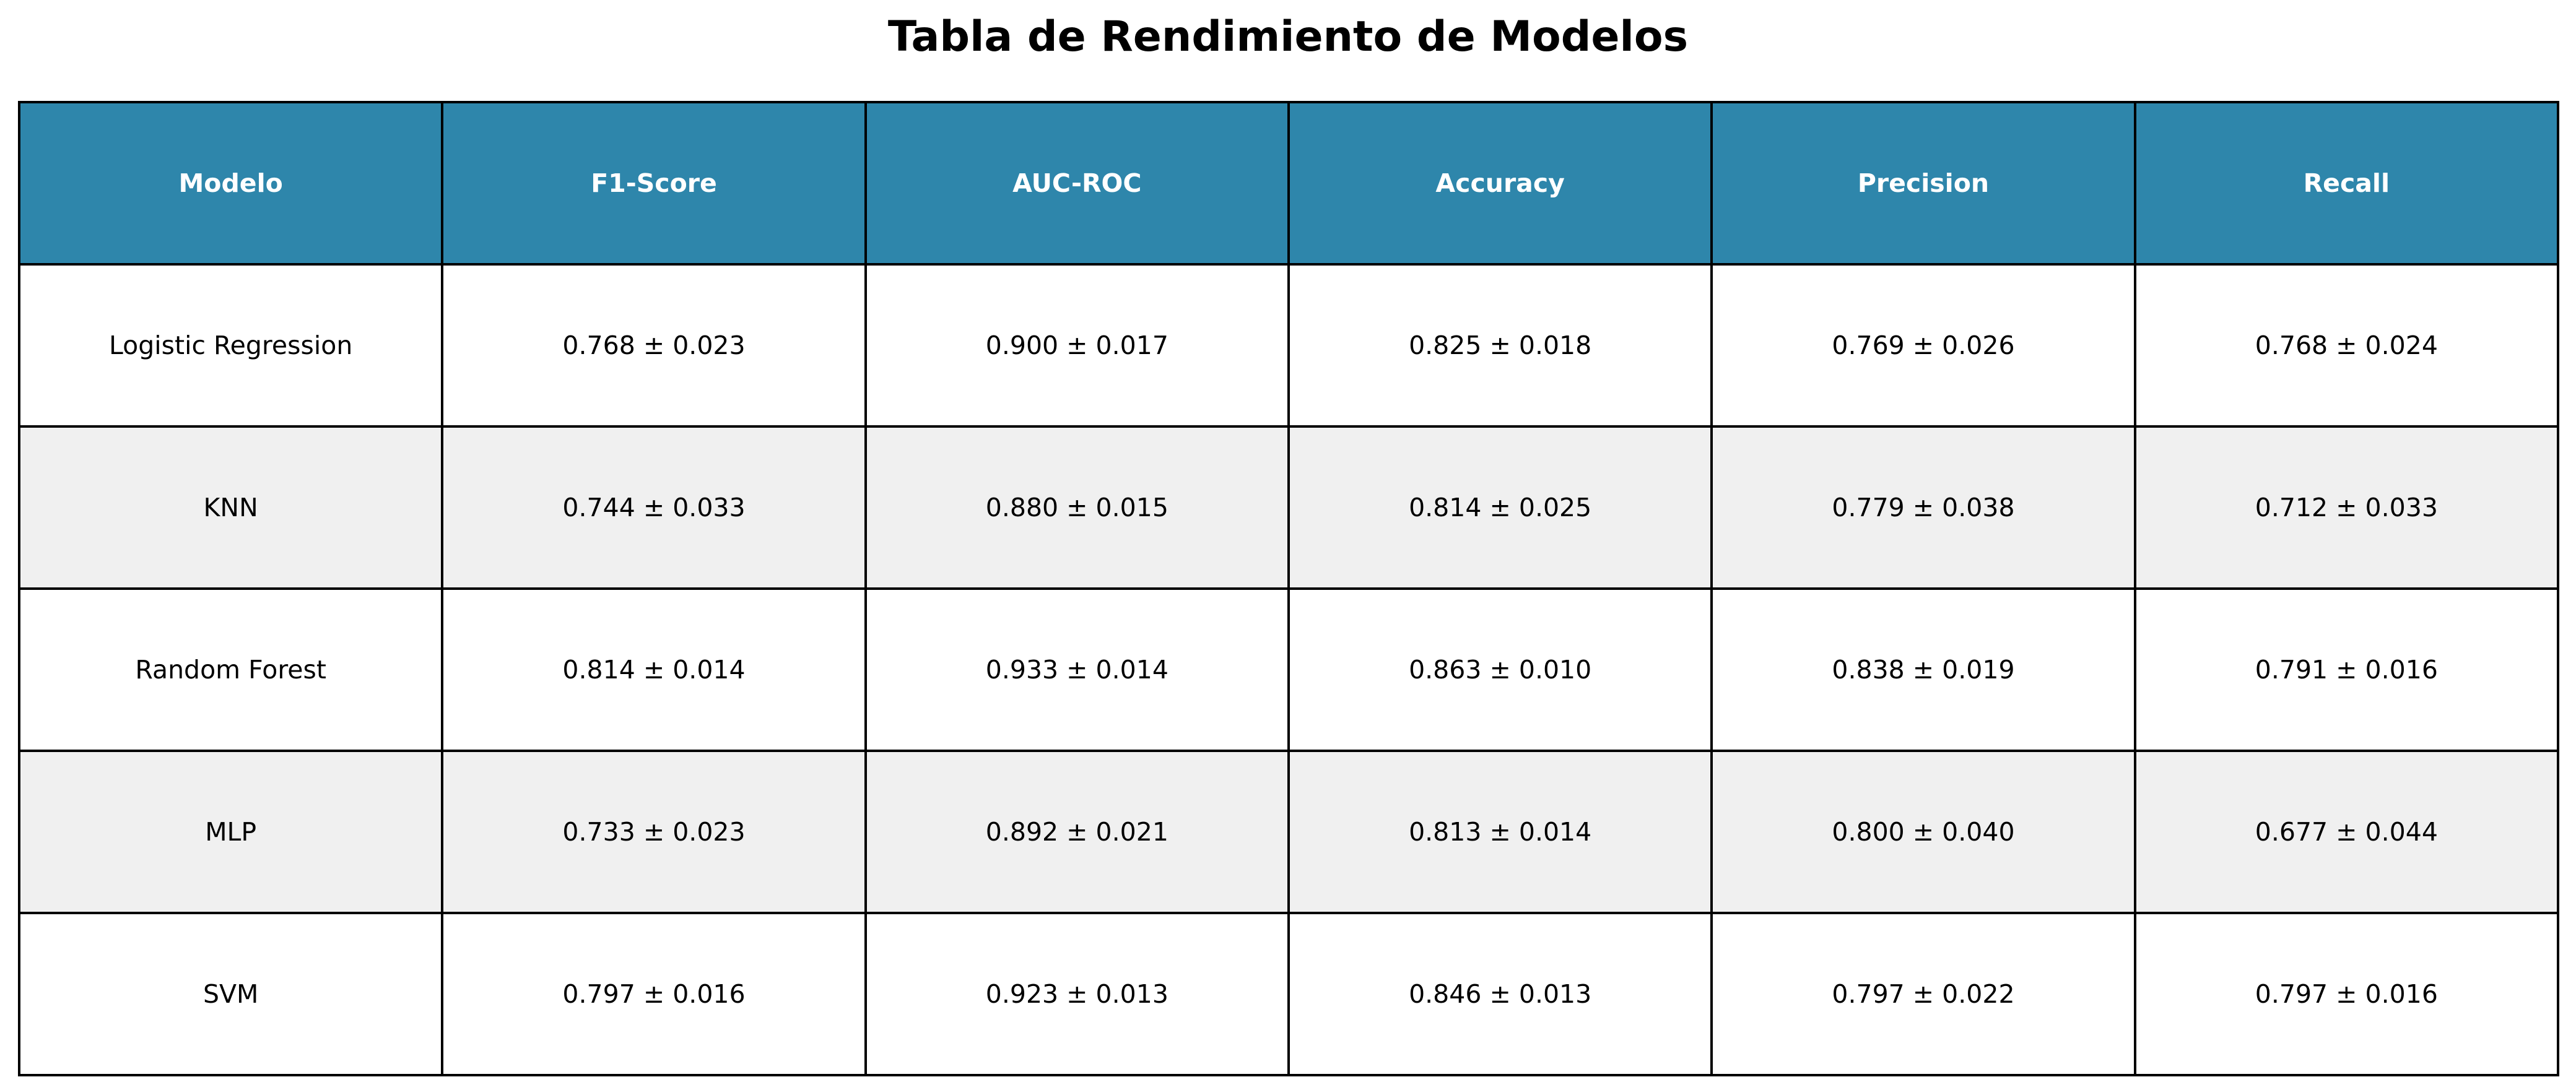  Describe the element at coordinates (1077, 994) in the screenshot. I see `cell-auc-roc: 0.923 ± 0.013` at that location.